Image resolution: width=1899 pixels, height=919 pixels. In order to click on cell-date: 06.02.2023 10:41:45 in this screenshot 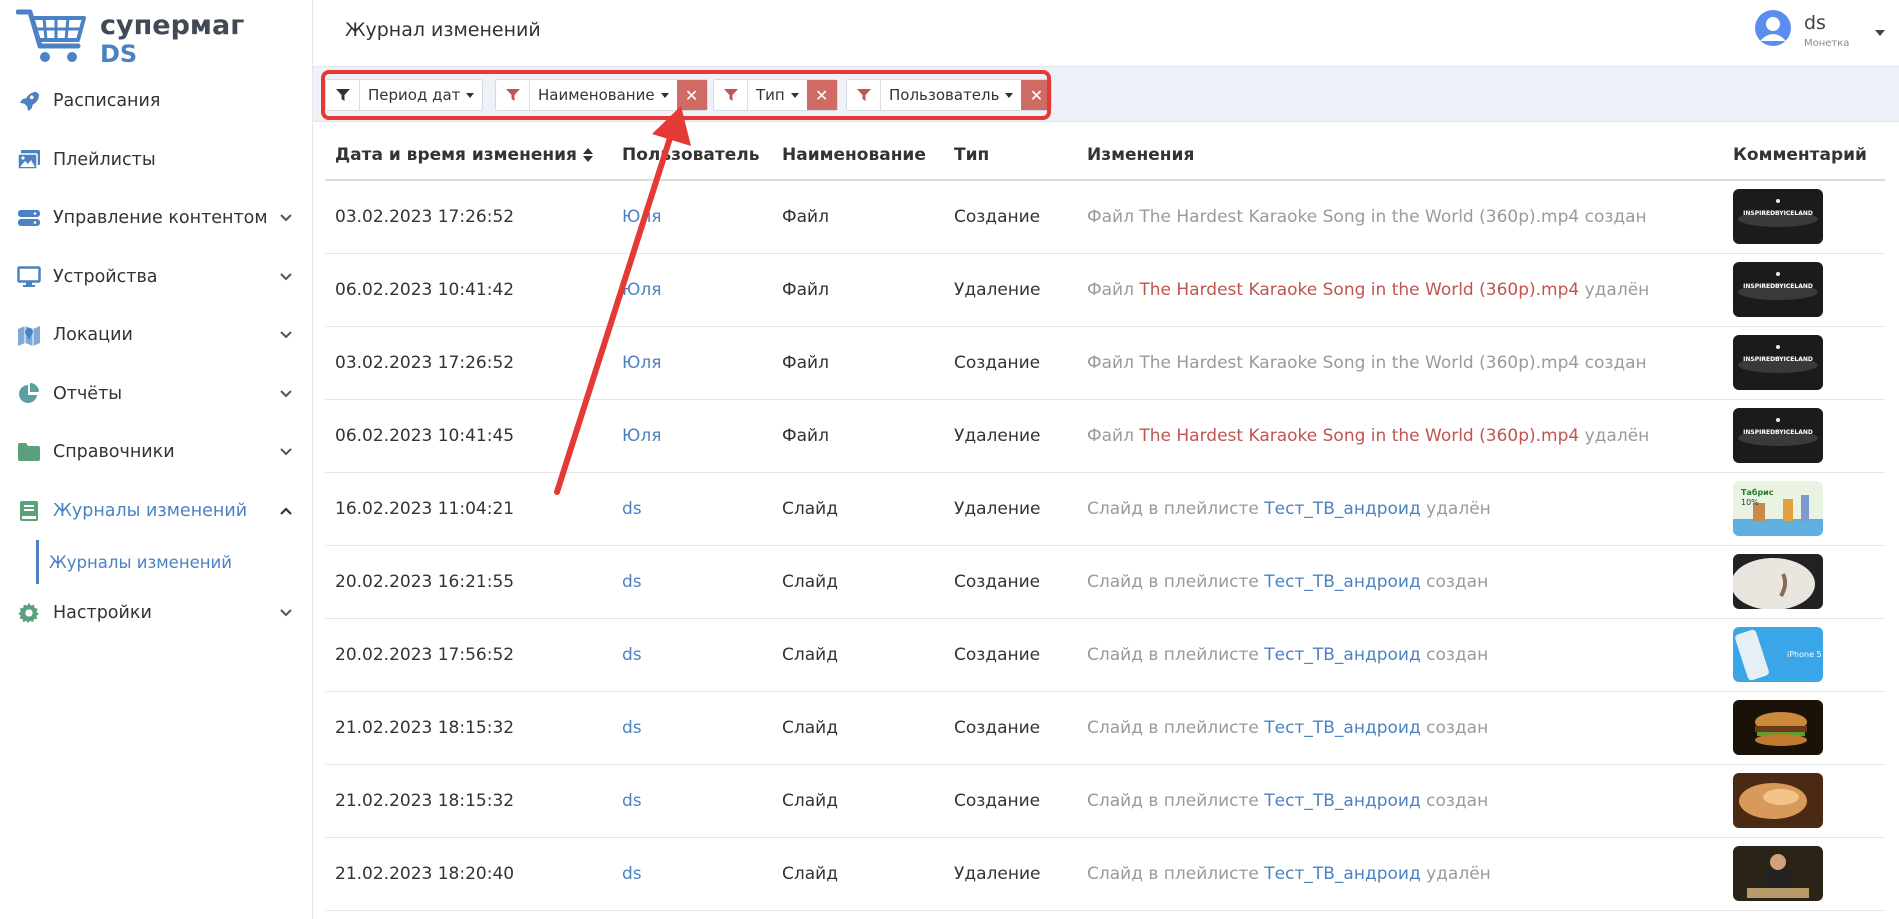, I will do `click(425, 436)`.